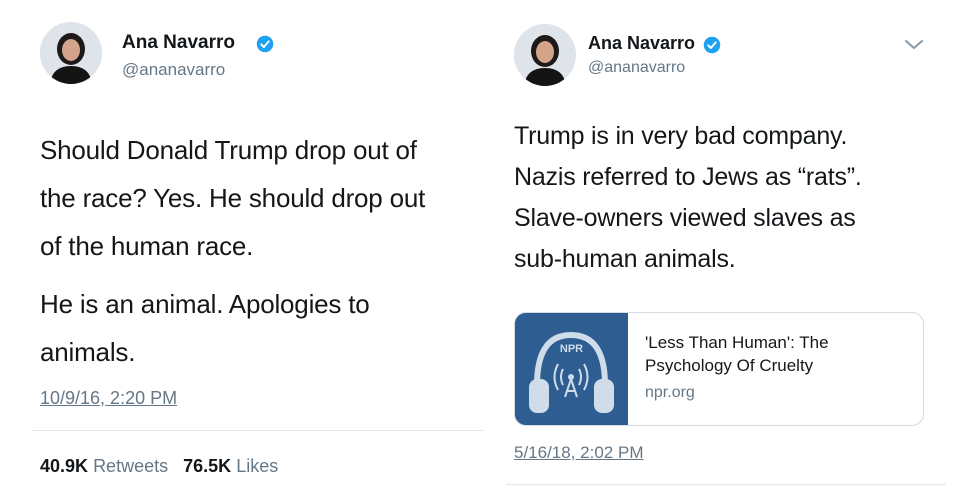 The height and width of the screenshot is (502, 960). What do you see at coordinates (914, 45) in the screenshot?
I see `chevron-down-icon` at bounding box center [914, 45].